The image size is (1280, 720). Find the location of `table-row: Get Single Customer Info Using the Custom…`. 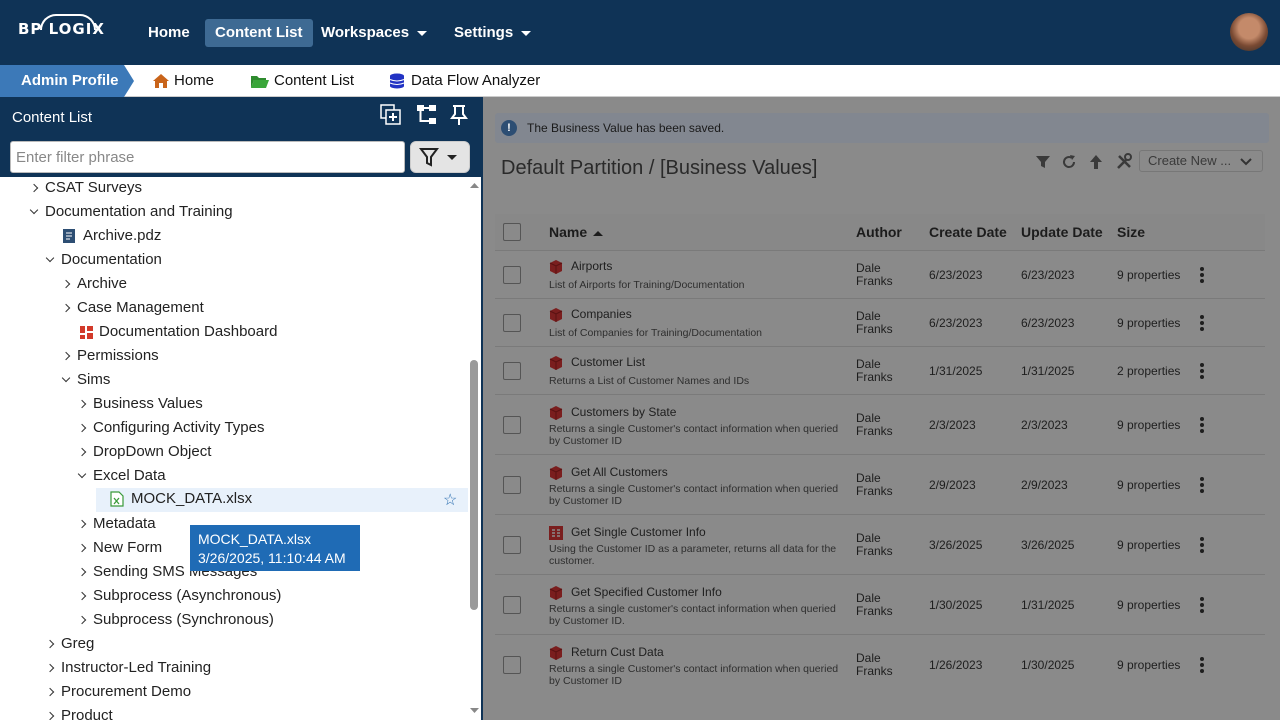

table-row: Get Single Customer Info Using the Custom… is located at coordinates (880, 544).